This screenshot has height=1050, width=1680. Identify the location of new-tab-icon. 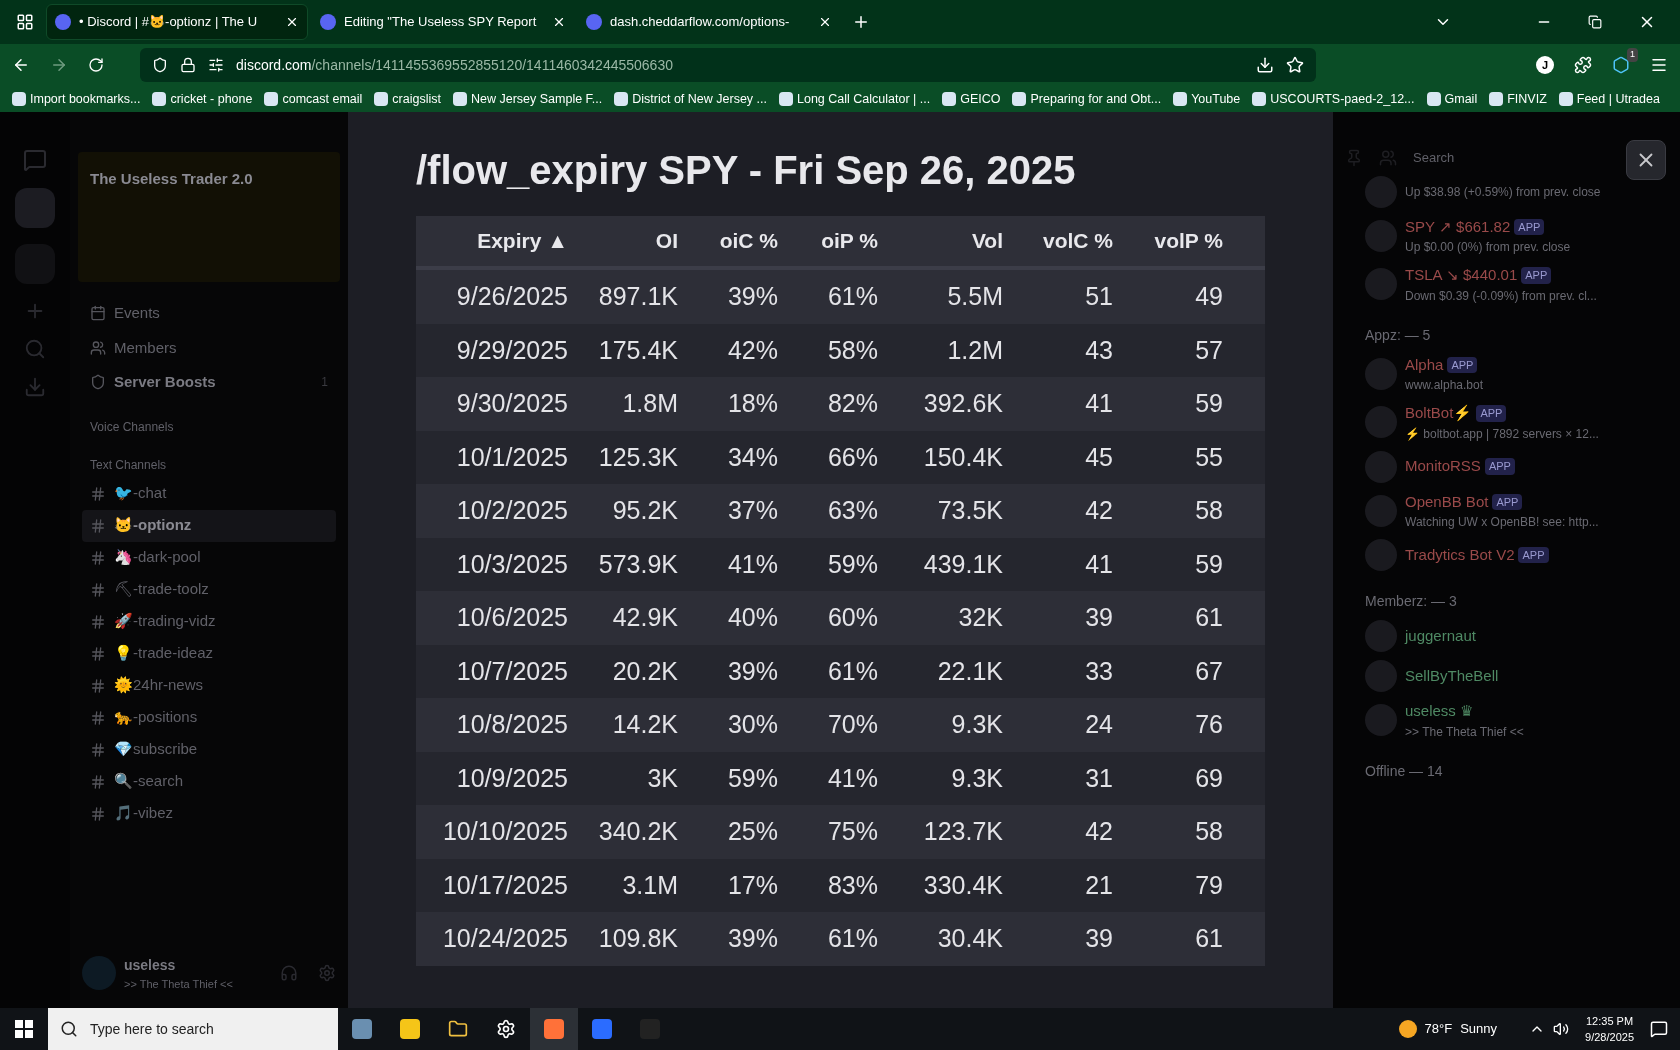
(861, 22).